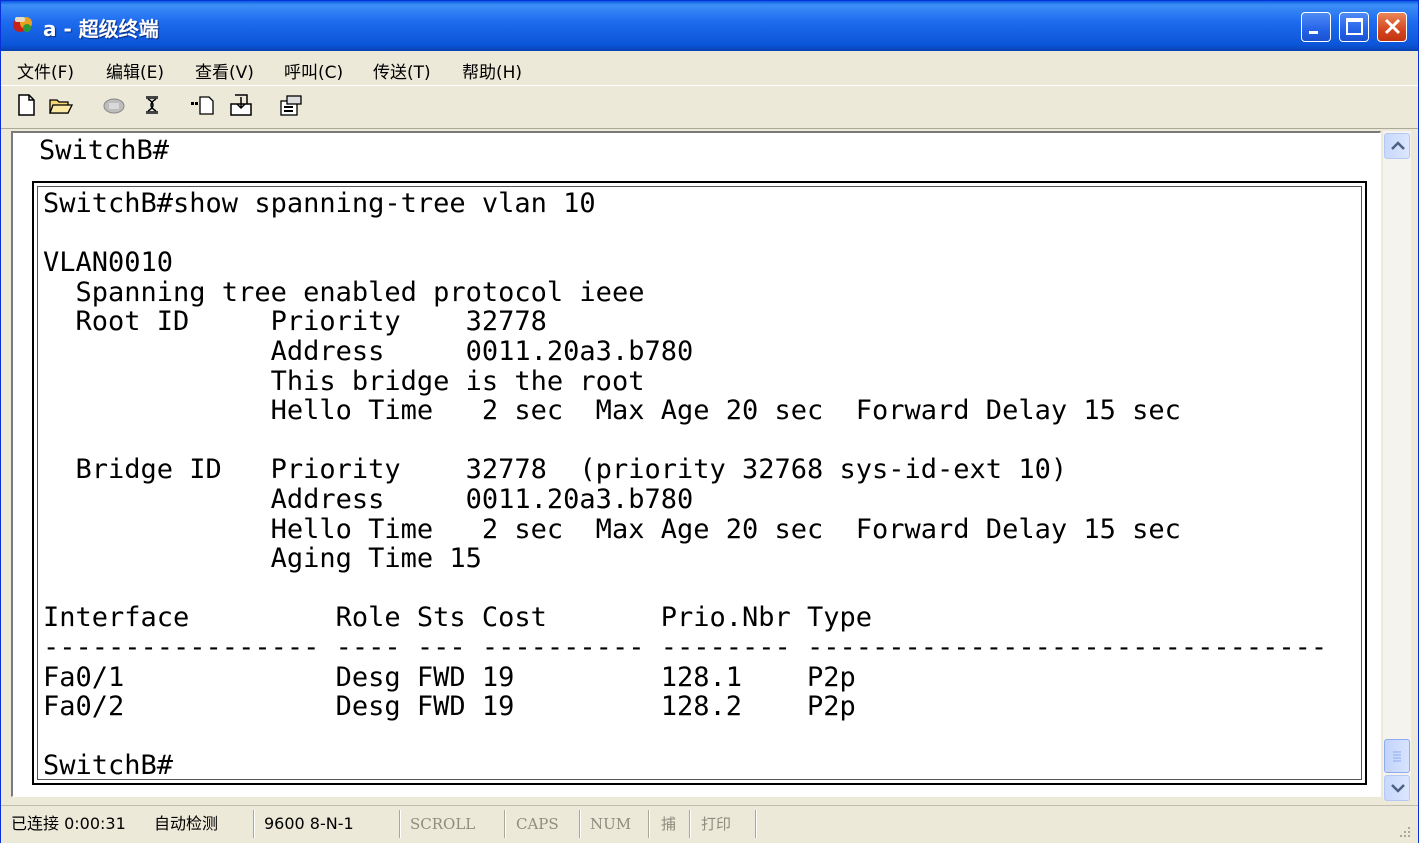 The image size is (1419, 843). I want to click on disconnect-icon, so click(152, 105).